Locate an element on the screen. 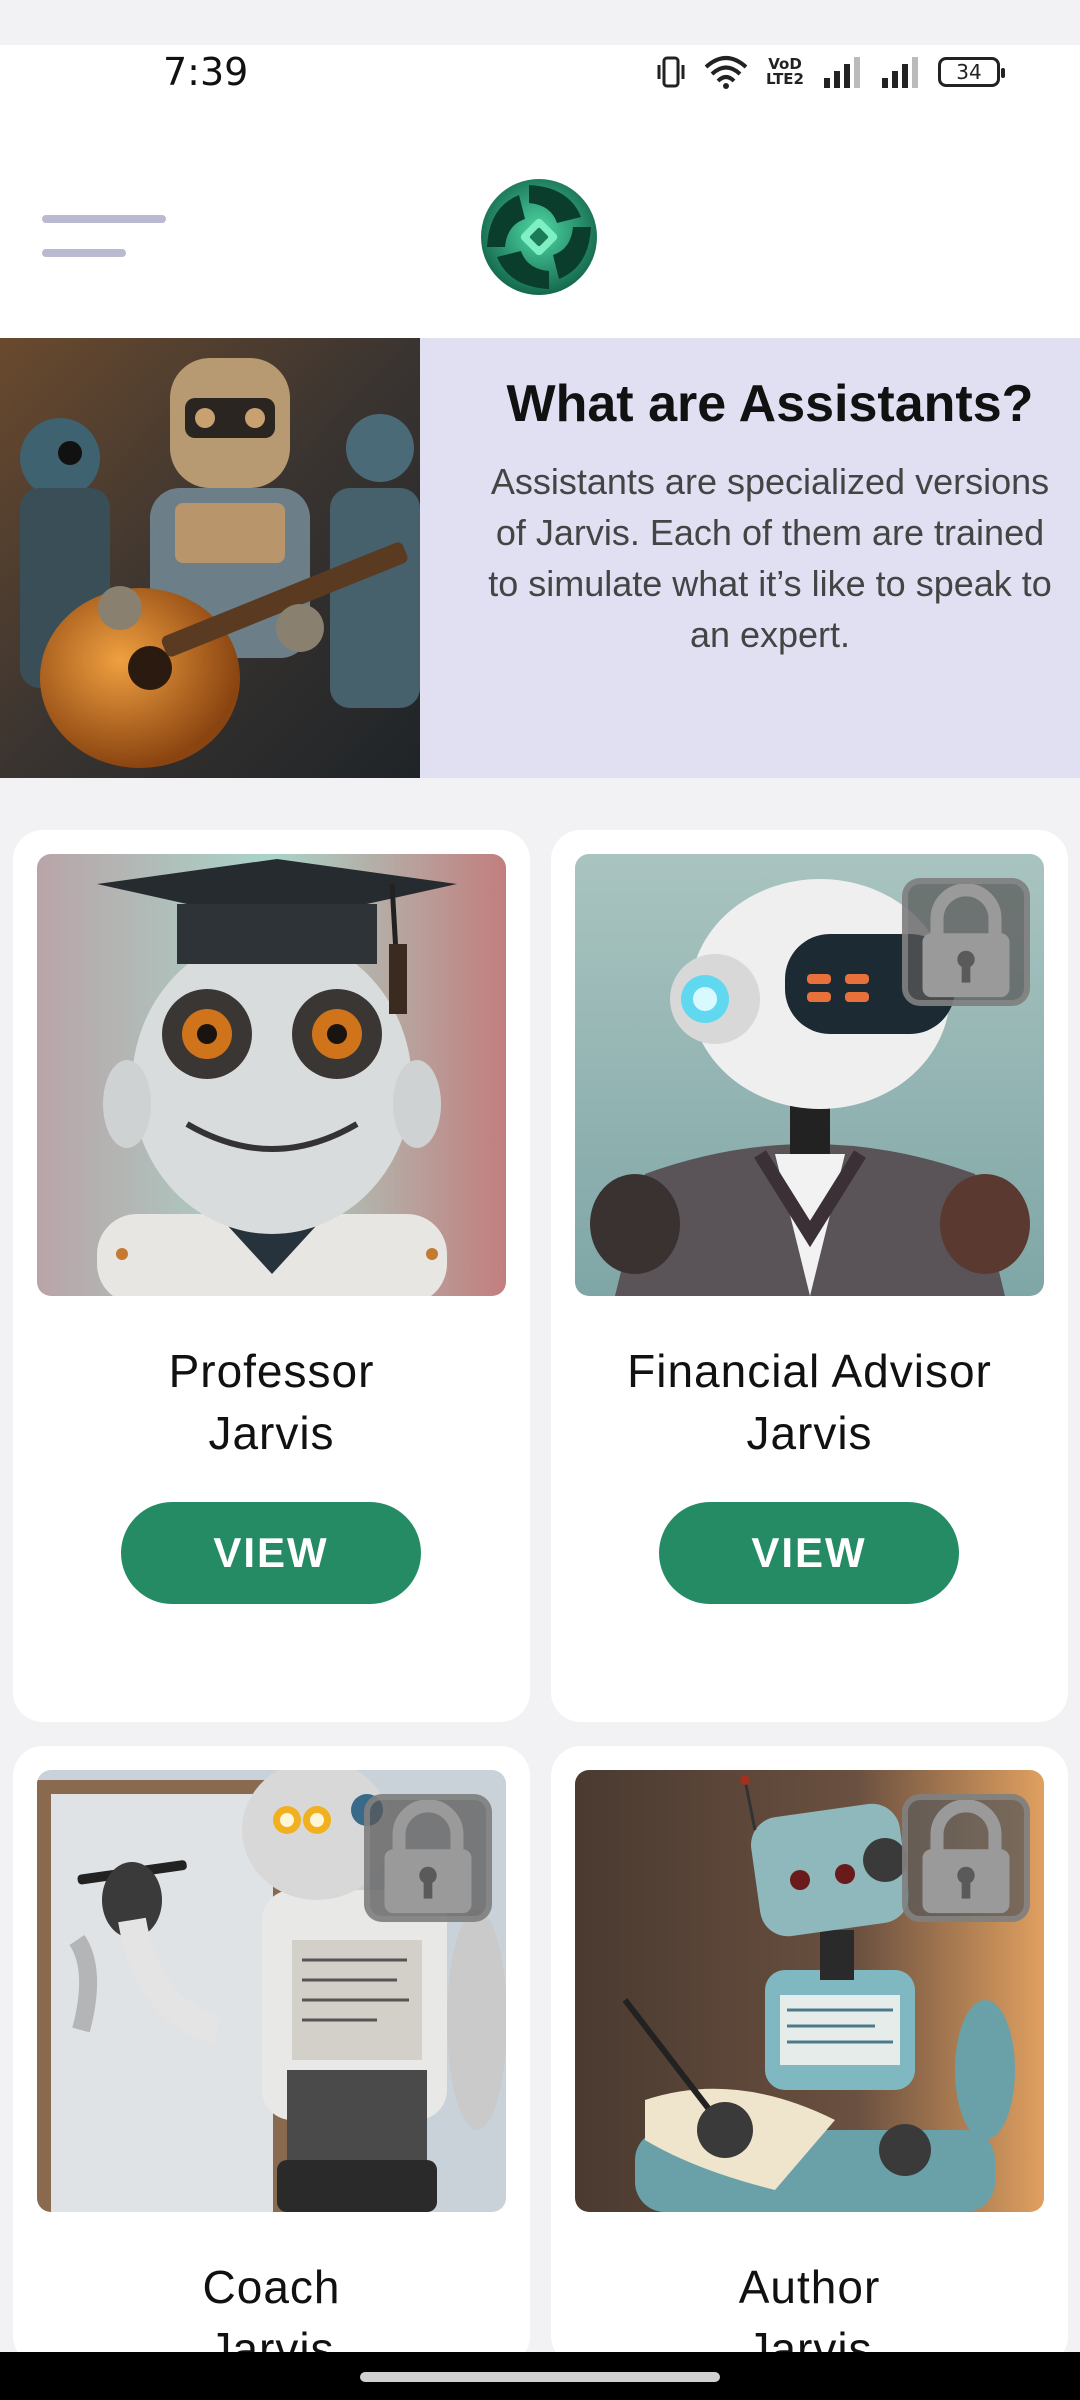 The width and height of the screenshot is (1080, 2400). assistant-card-author: Author Jarvis is located at coordinates (809, 2056).